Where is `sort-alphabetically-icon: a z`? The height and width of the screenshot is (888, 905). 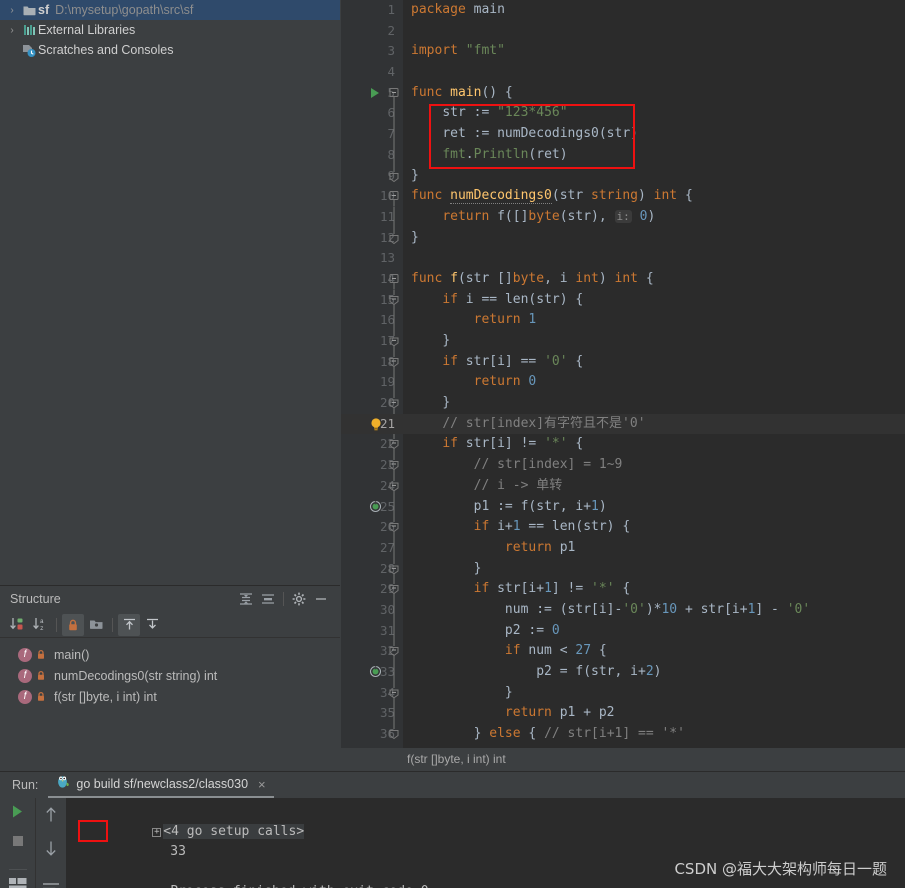 sort-alphabetically-icon: a z is located at coordinates (40, 625).